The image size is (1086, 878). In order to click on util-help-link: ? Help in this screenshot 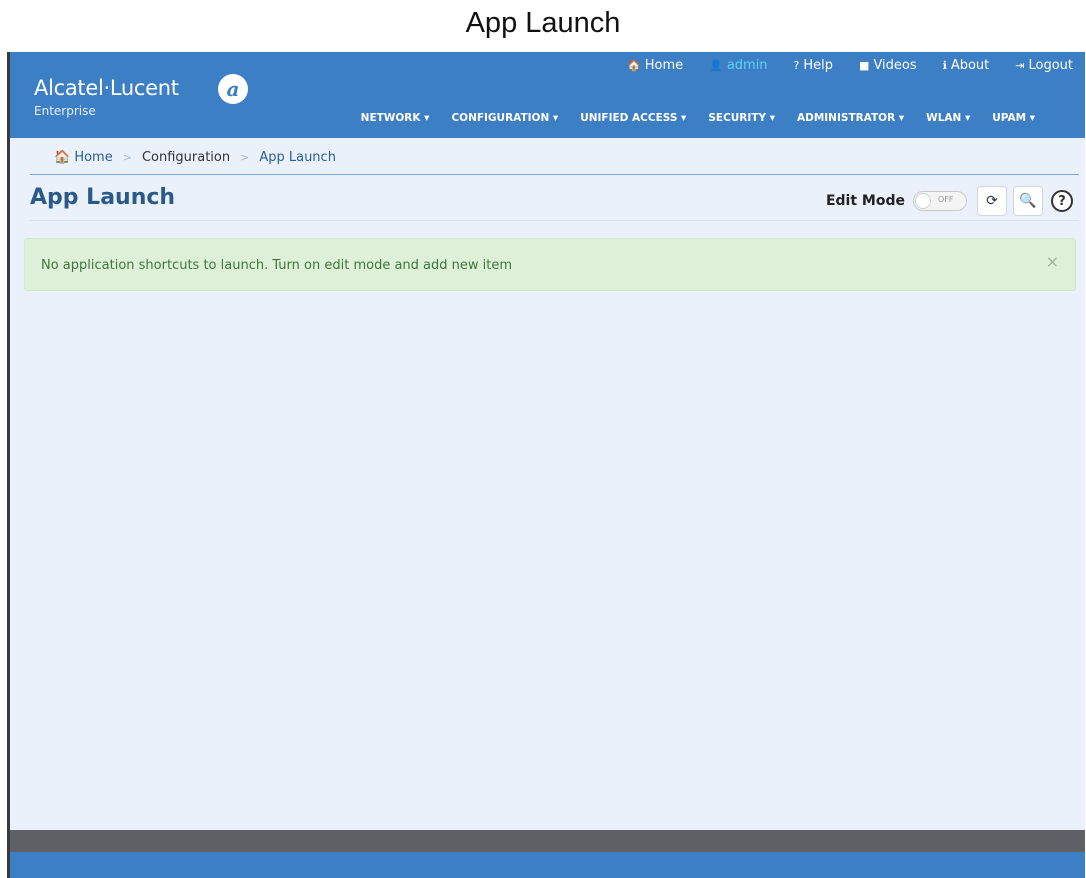, I will do `click(813, 65)`.